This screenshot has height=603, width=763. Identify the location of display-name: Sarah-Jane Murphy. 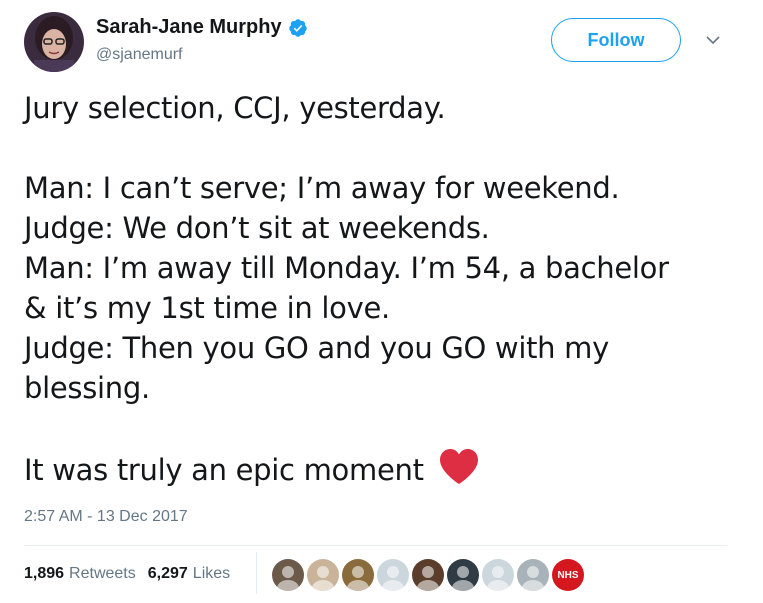
(189, 27).